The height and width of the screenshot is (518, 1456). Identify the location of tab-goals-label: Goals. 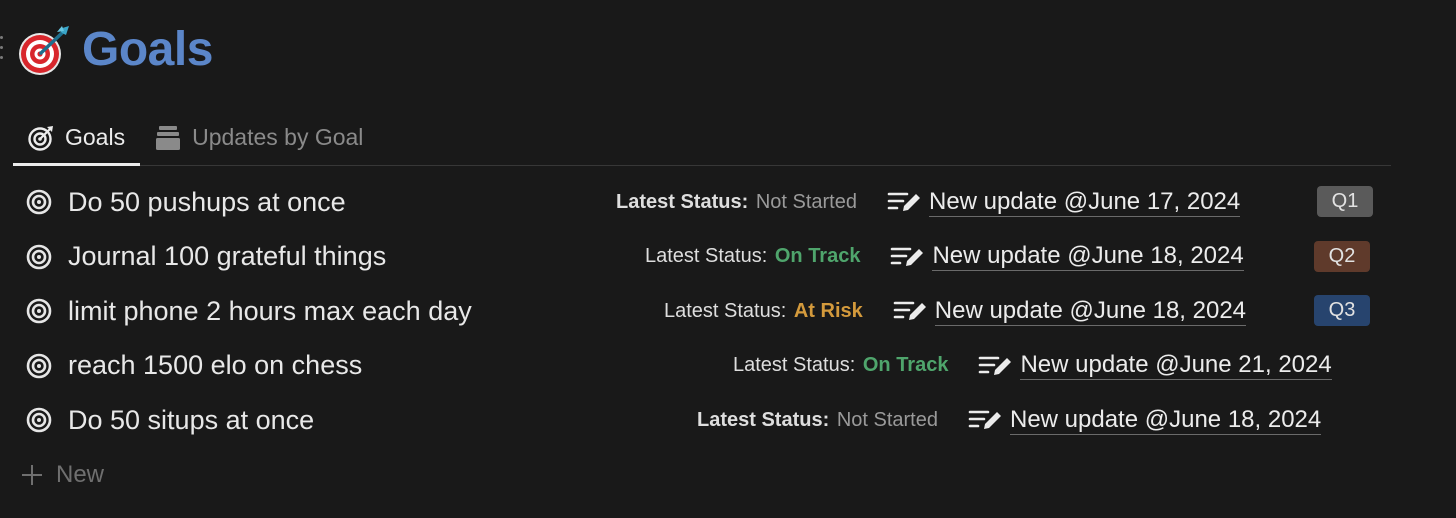
(95, 137).